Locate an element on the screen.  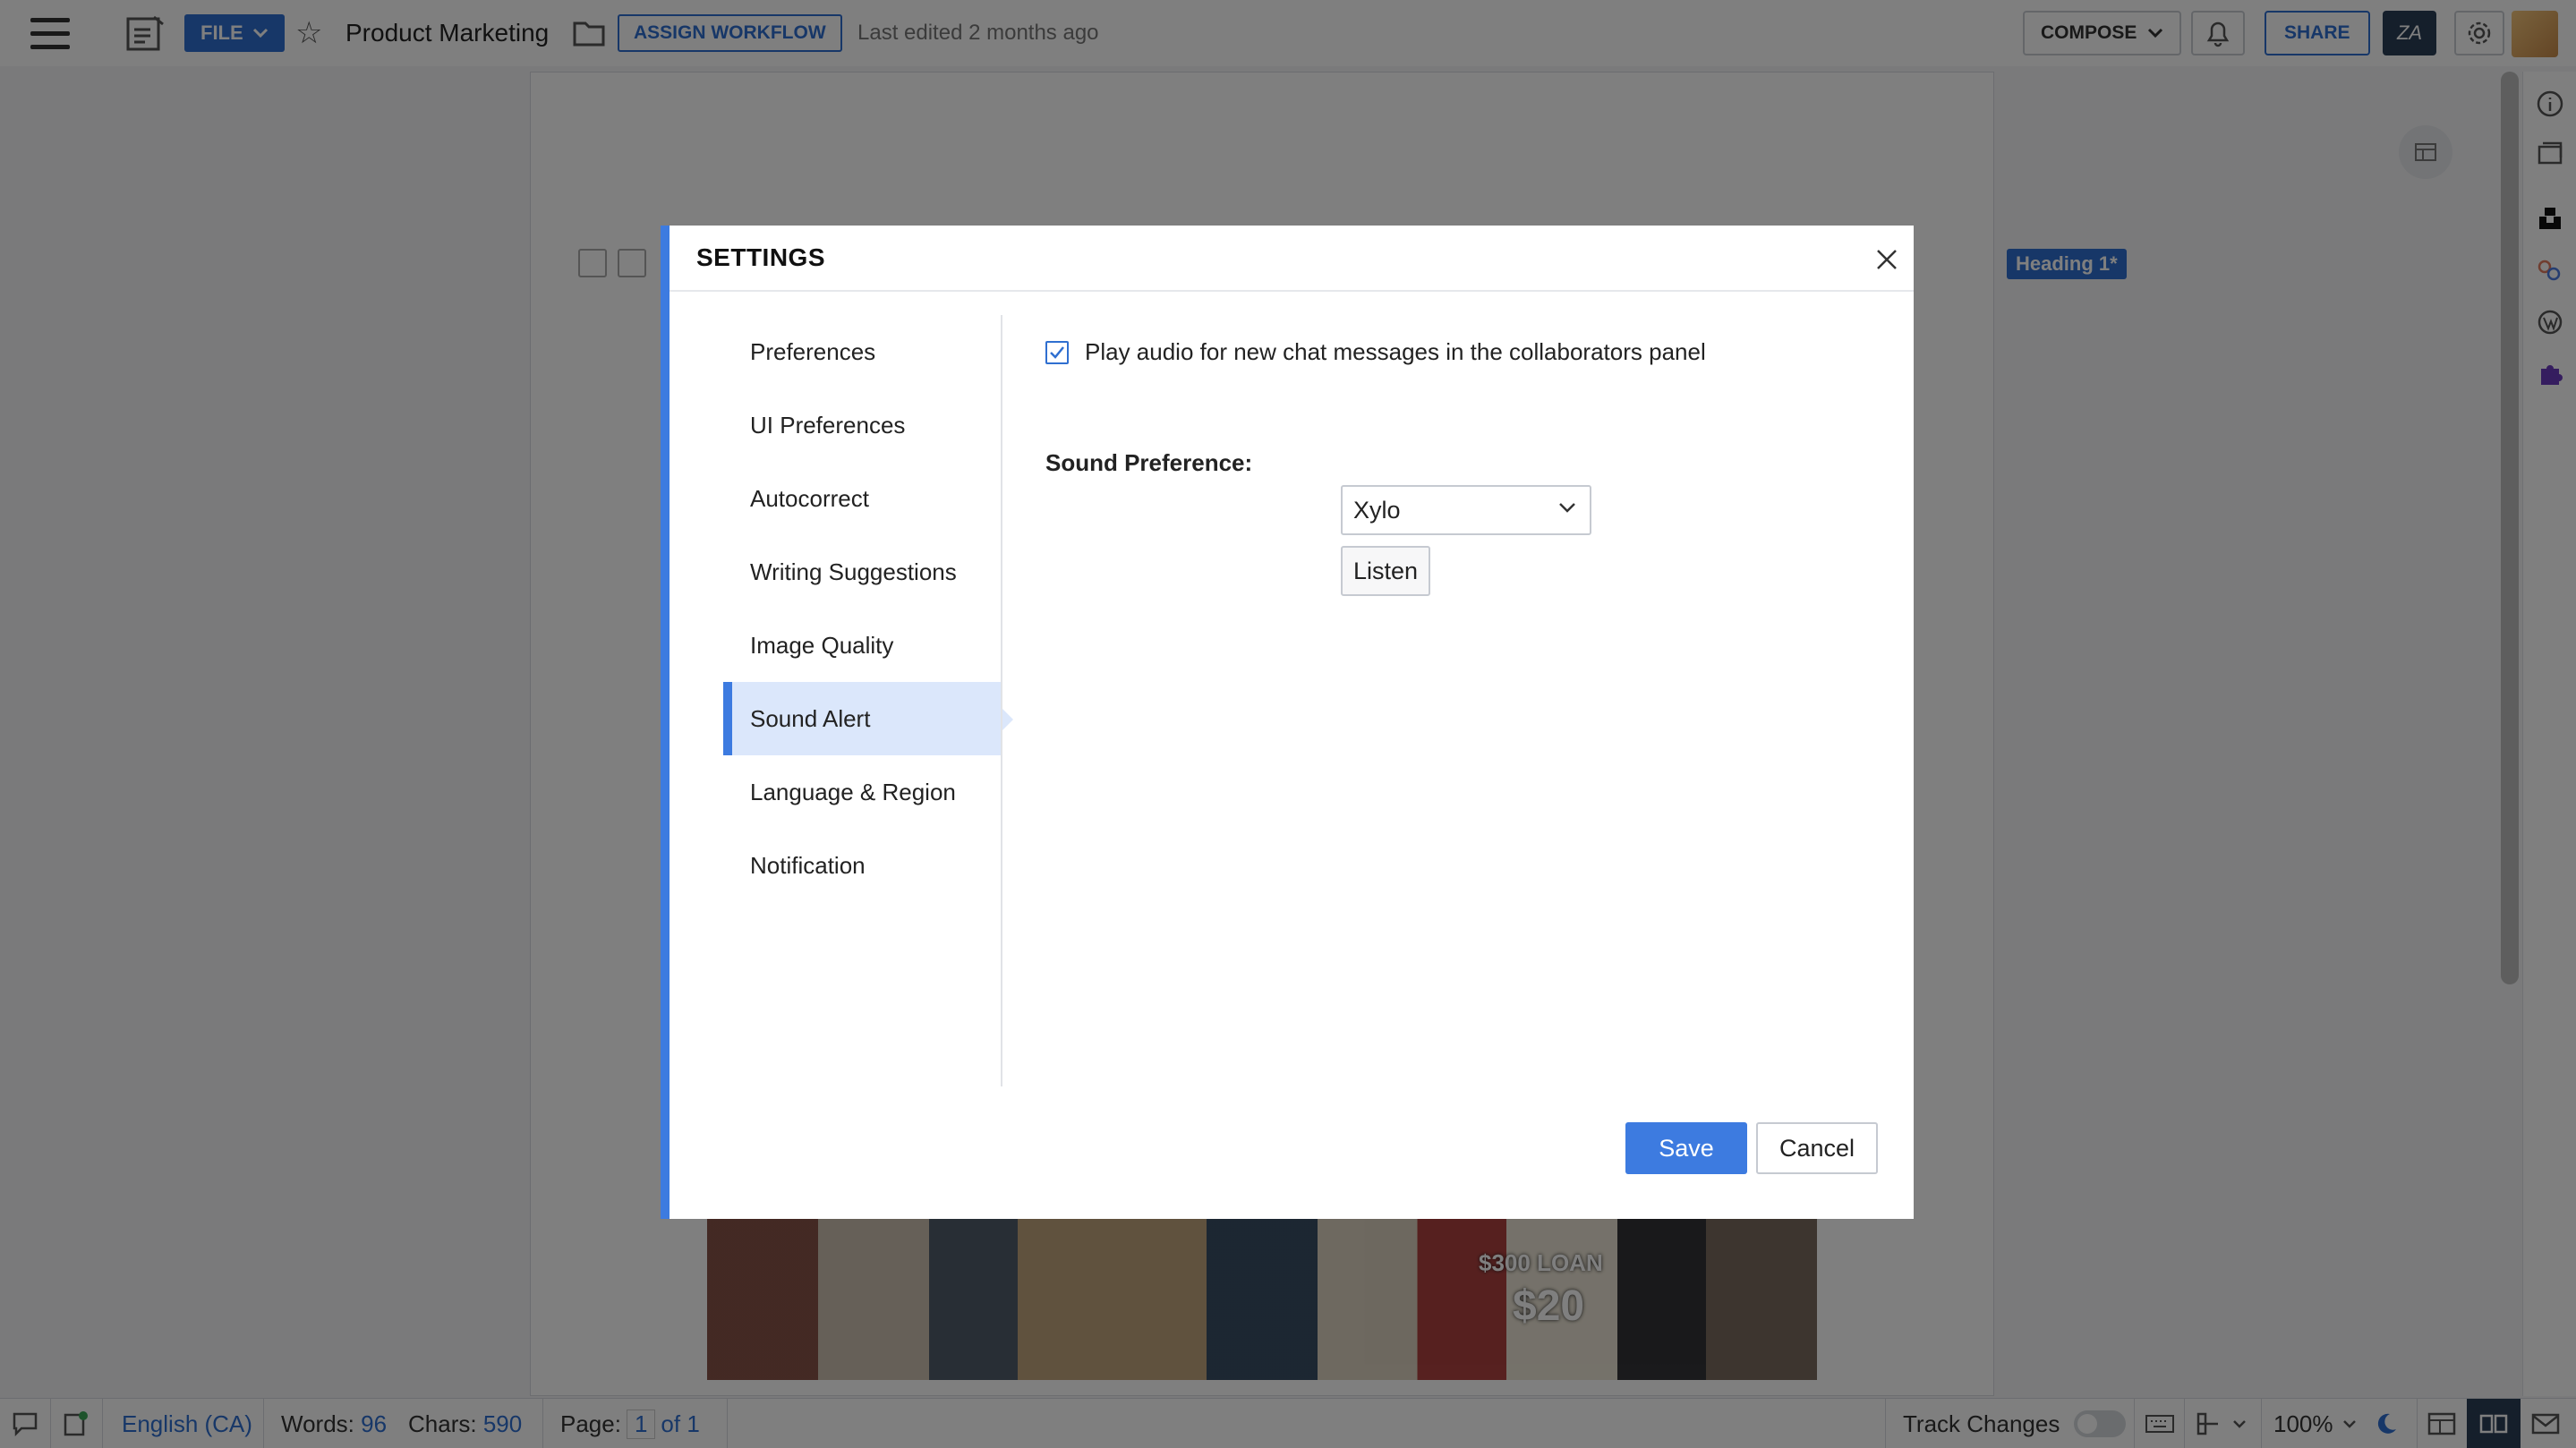
dialog-title: SETTINGS is located at coordinates (761, 257).